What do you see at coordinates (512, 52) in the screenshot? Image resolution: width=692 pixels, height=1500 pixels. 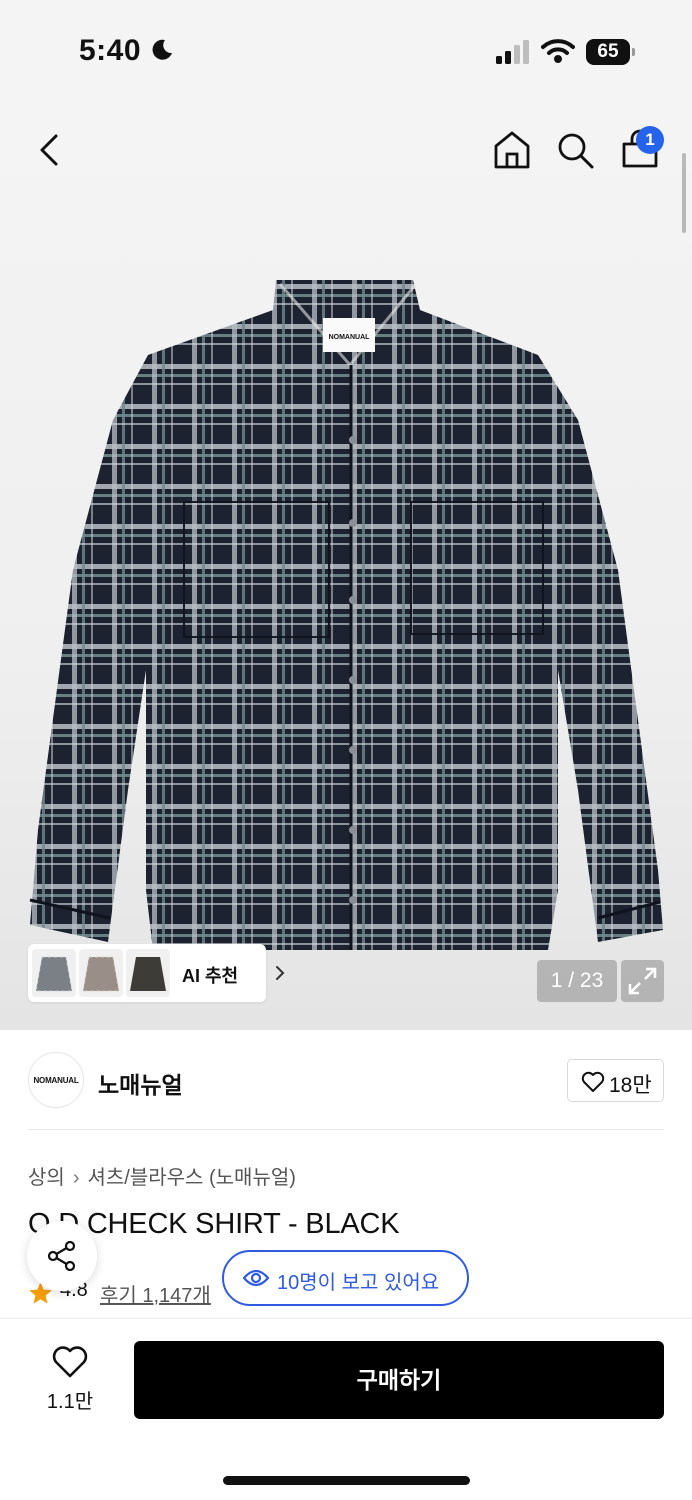 I see `signal-icon` at bounding box center [512, 52].